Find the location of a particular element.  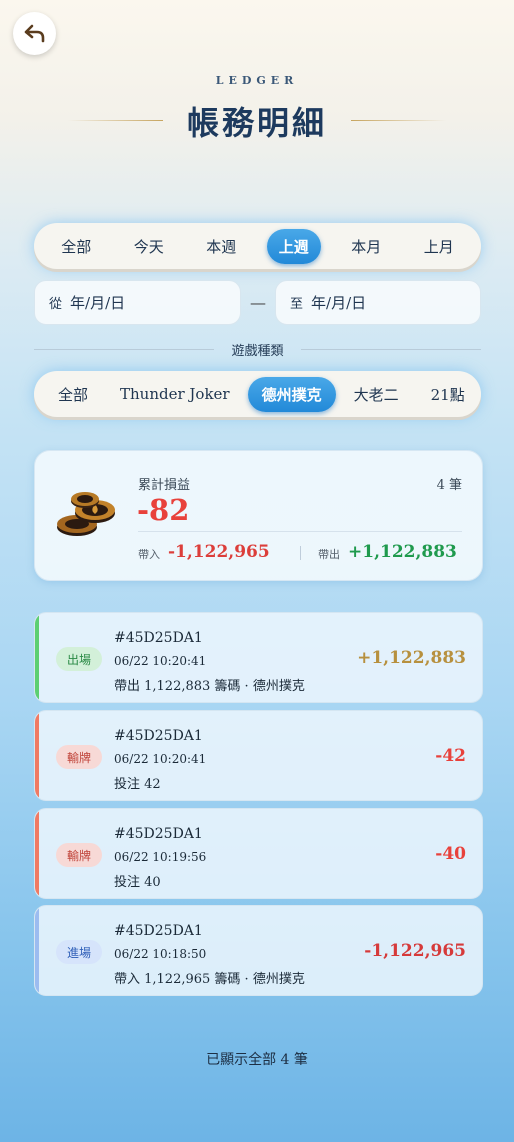

date-to-prefix: 至 is located at coordinates (297, 304).